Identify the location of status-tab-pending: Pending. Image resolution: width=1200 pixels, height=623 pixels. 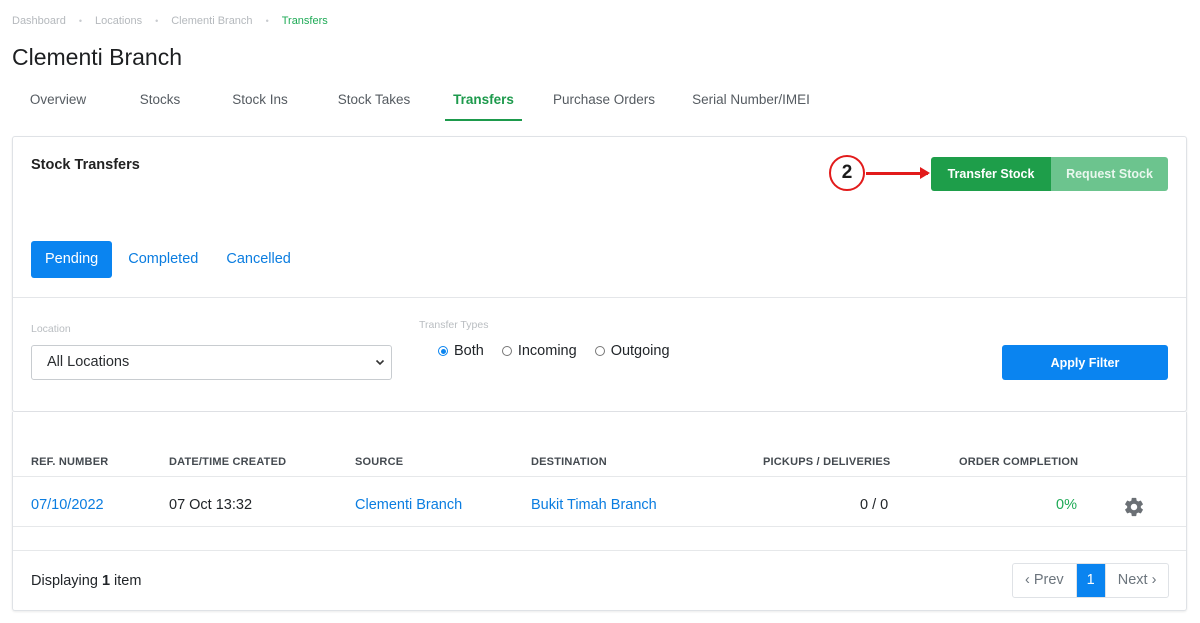
(72, 259).